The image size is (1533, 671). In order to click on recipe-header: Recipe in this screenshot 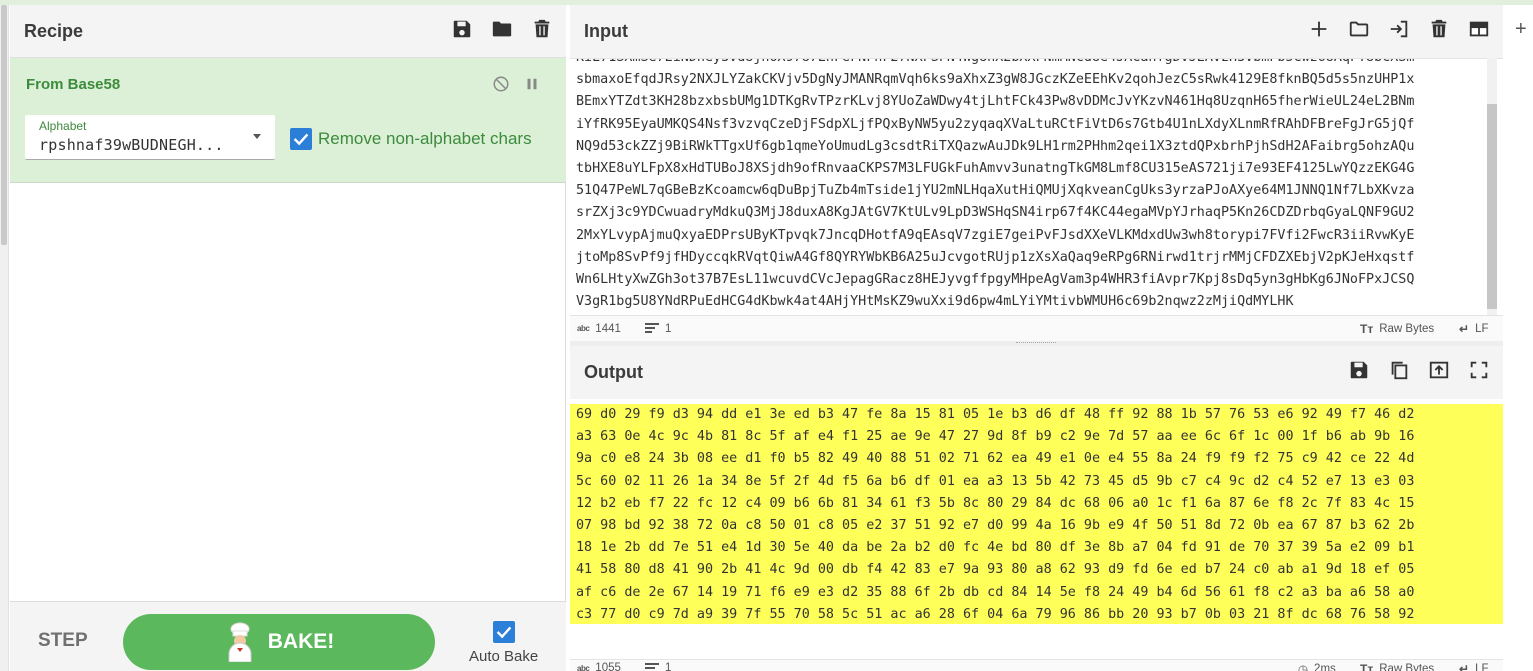, I will do `click(288, 31)`.